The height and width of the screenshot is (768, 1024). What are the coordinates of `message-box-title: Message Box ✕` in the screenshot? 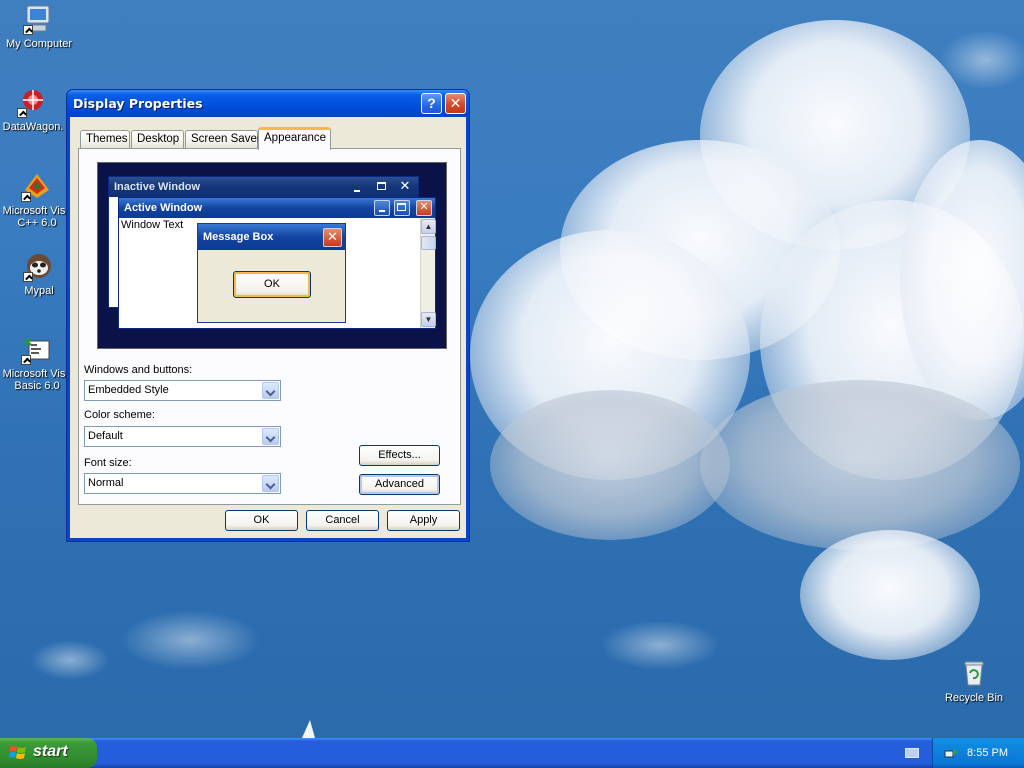 It's located at (271, 237).